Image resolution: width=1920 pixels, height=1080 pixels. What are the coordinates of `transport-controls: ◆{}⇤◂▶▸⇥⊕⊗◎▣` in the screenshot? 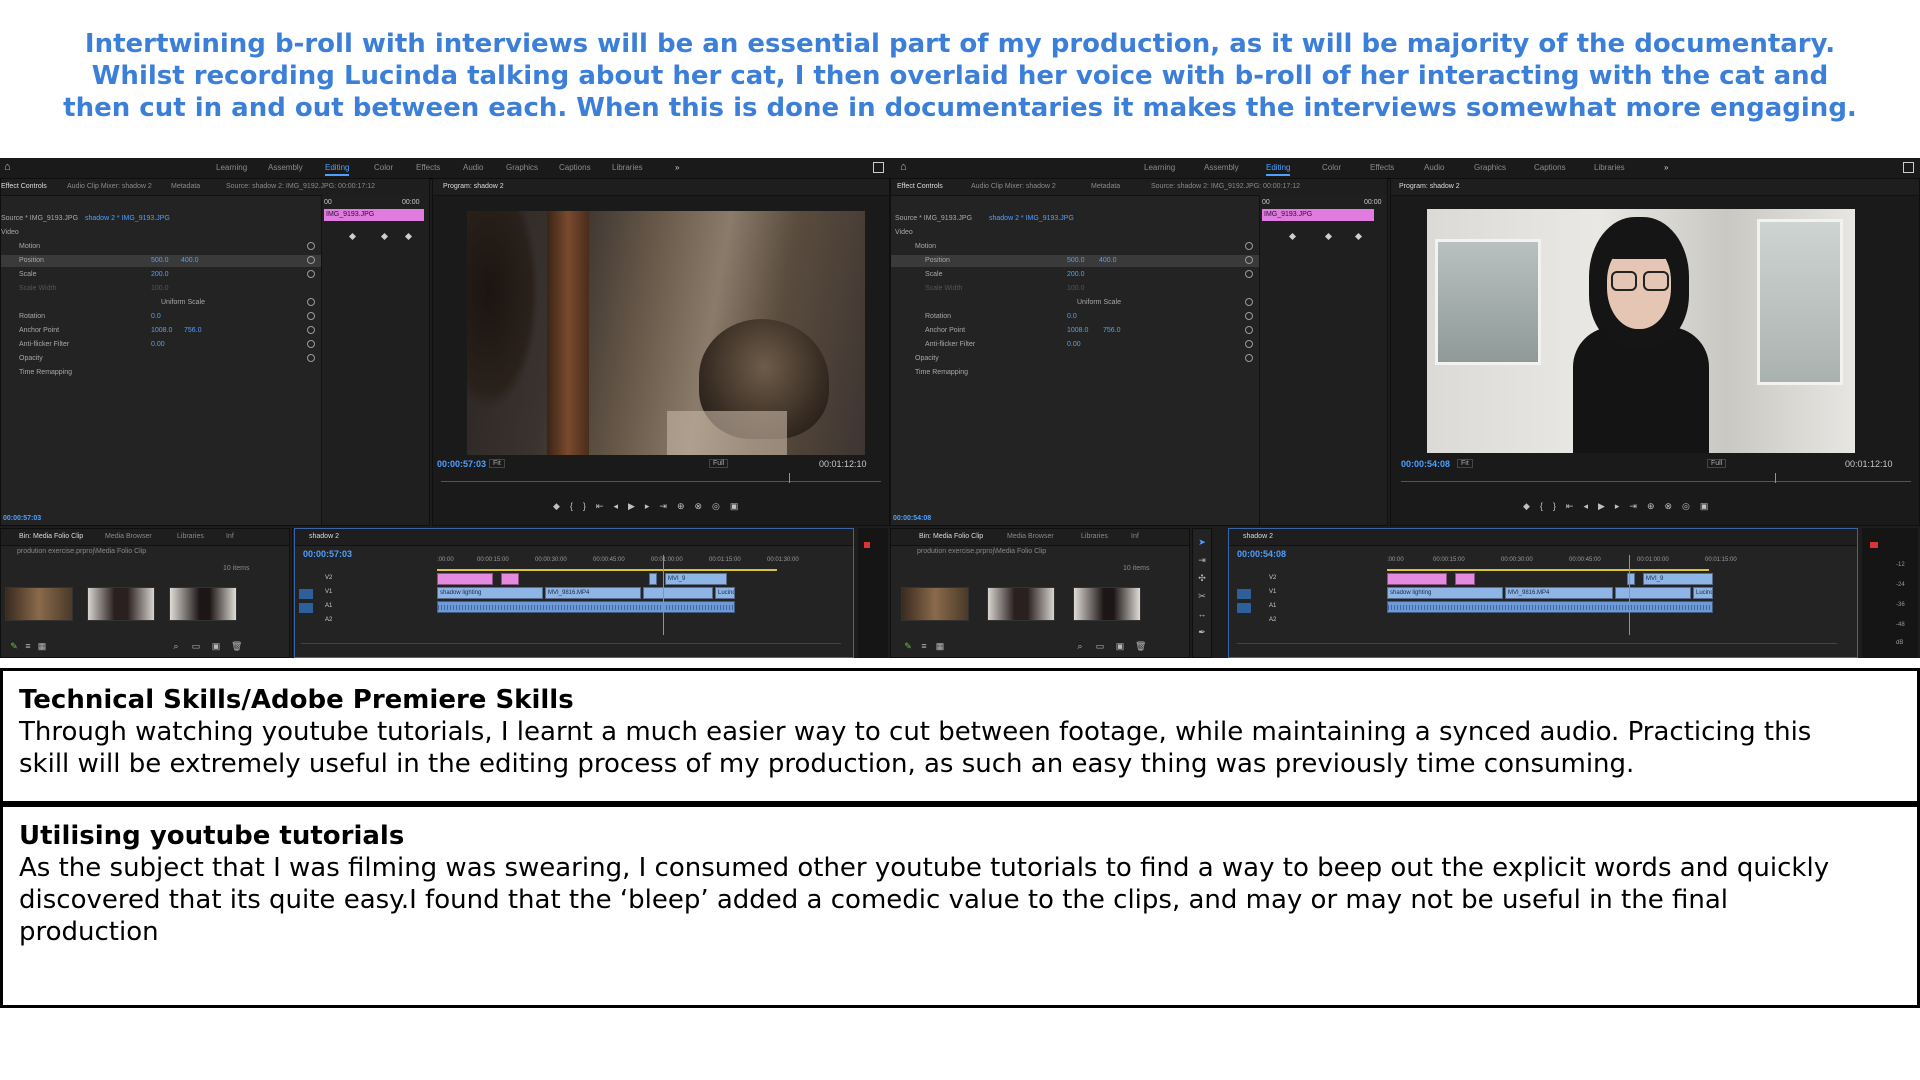 It's located at (650, 506).